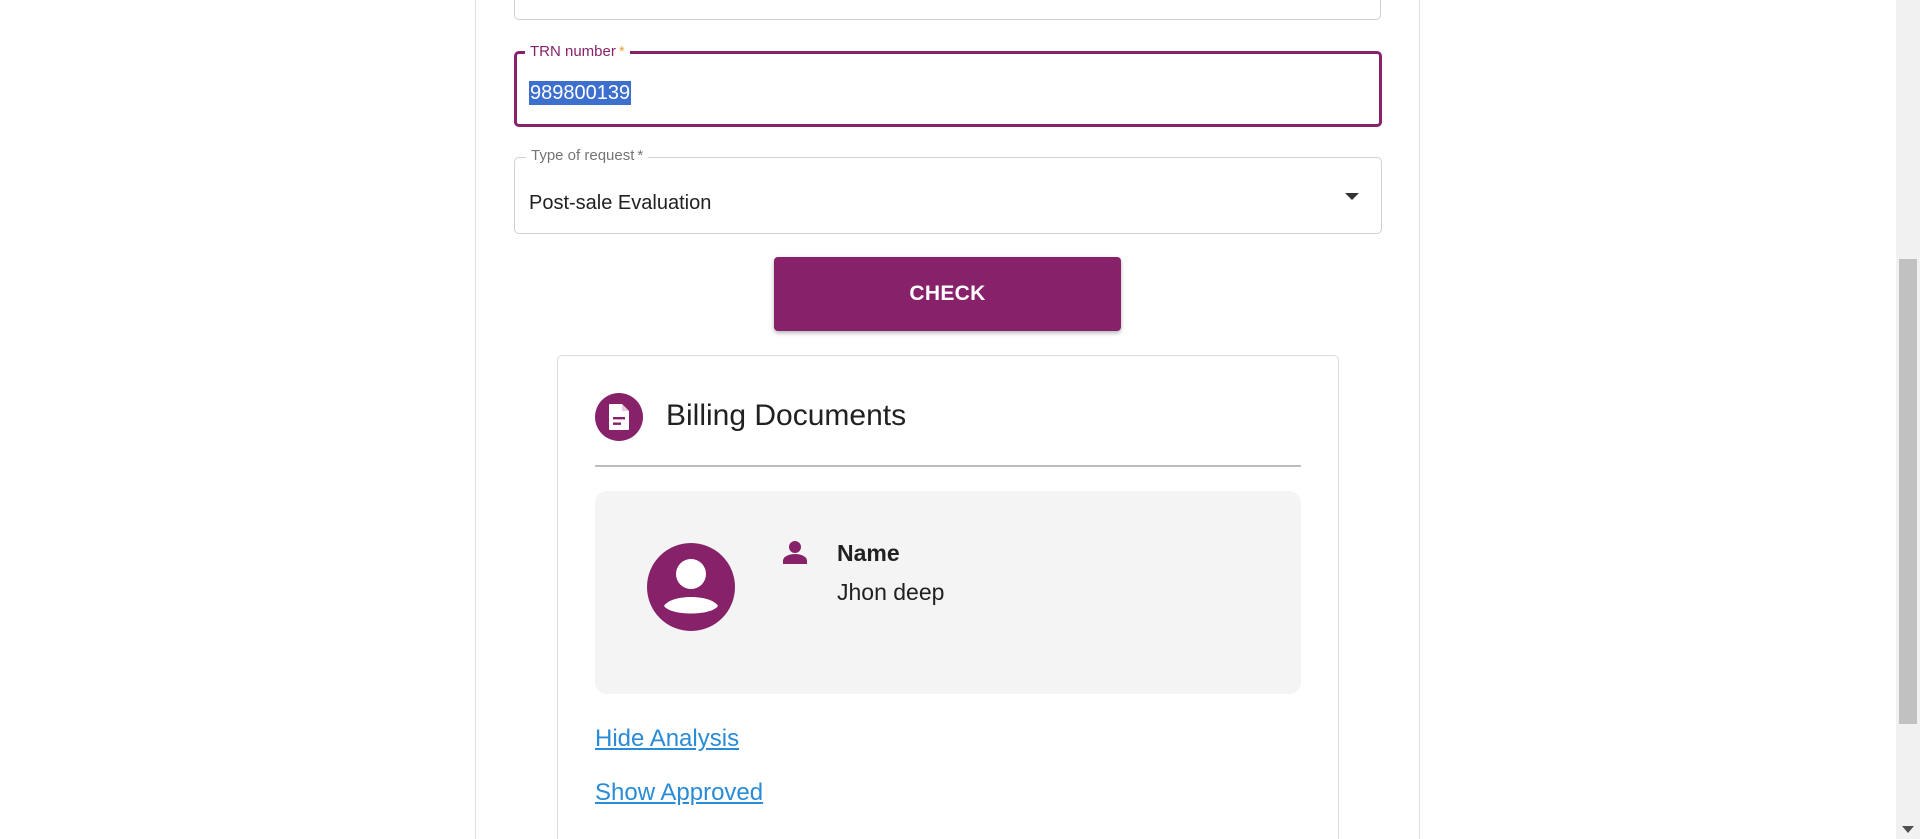 The width and height of the screenshot is (1920, 839). Describe the element at coordinates (620, 203) in the screenshot. I see `request-type-selected-value: Post-sale Evaluation` at that location.